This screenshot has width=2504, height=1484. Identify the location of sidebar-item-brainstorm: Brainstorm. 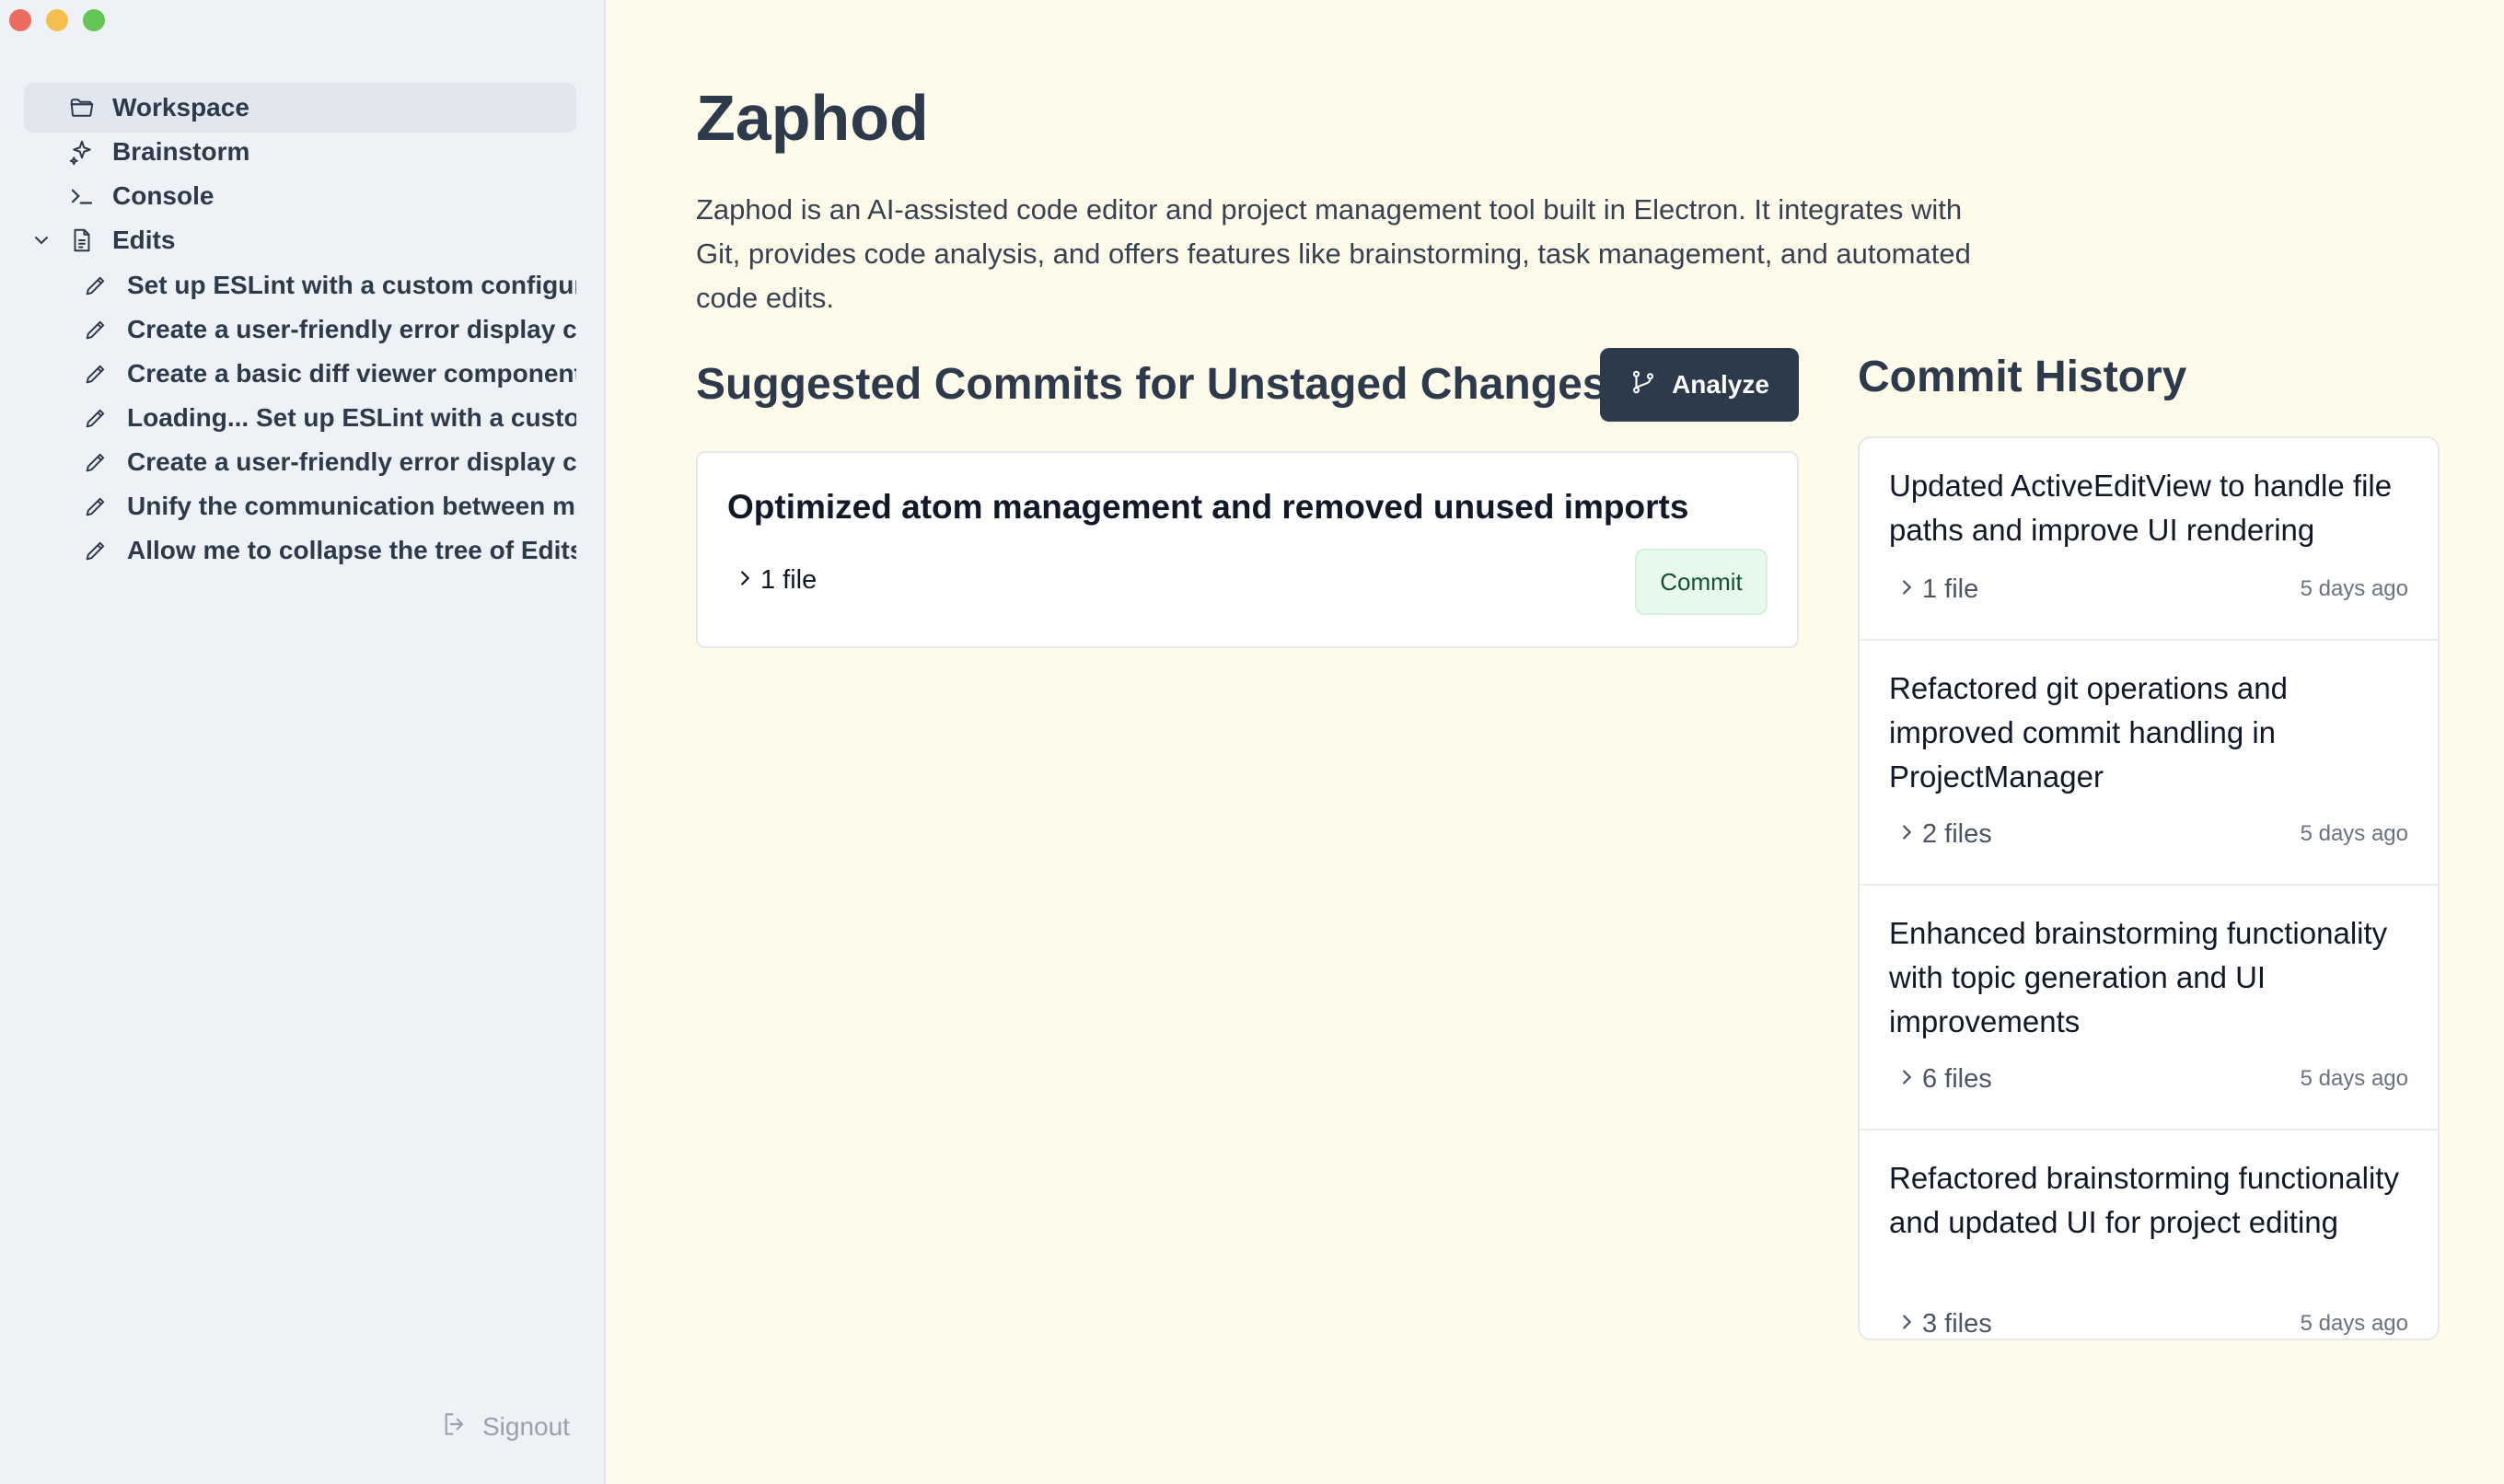
(300, 152).